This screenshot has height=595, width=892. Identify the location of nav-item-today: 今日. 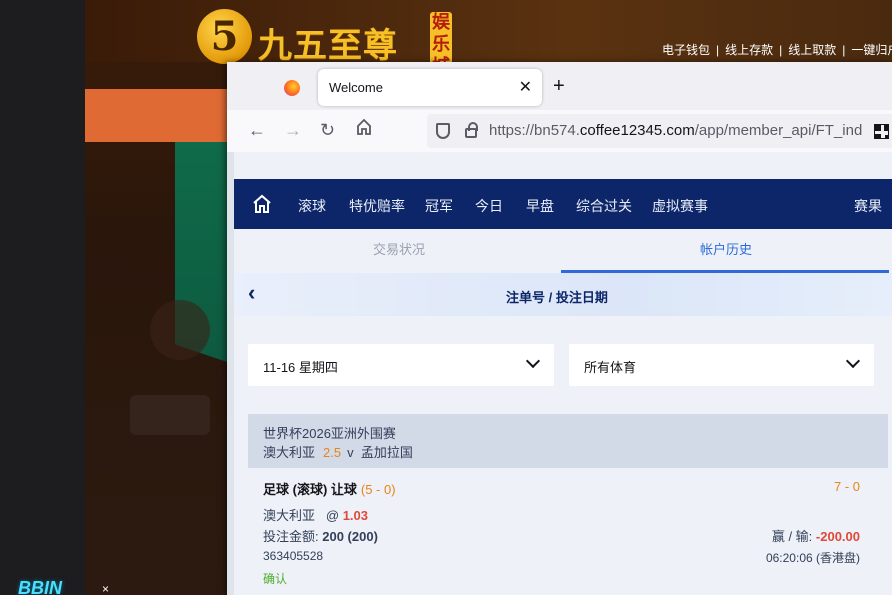
(489, 206).